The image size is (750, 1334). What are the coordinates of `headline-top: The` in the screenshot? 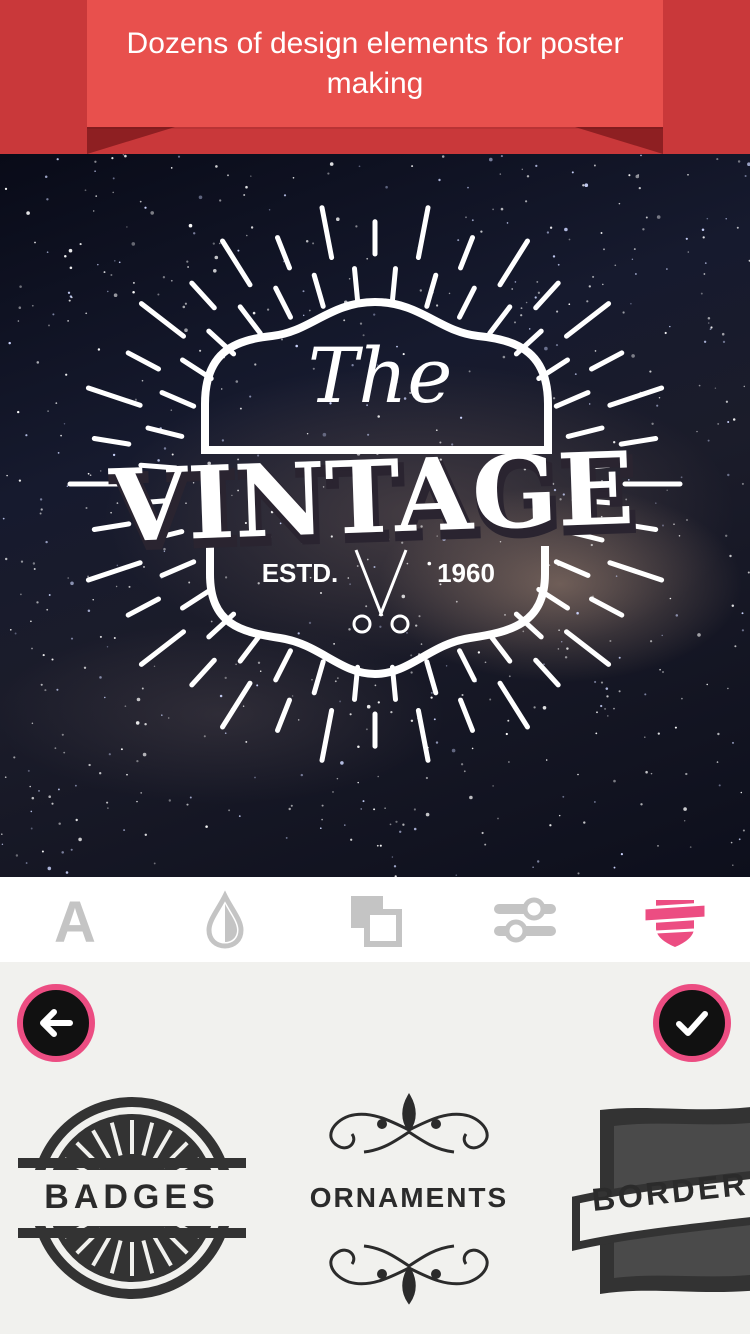 It's located at (380, 375).